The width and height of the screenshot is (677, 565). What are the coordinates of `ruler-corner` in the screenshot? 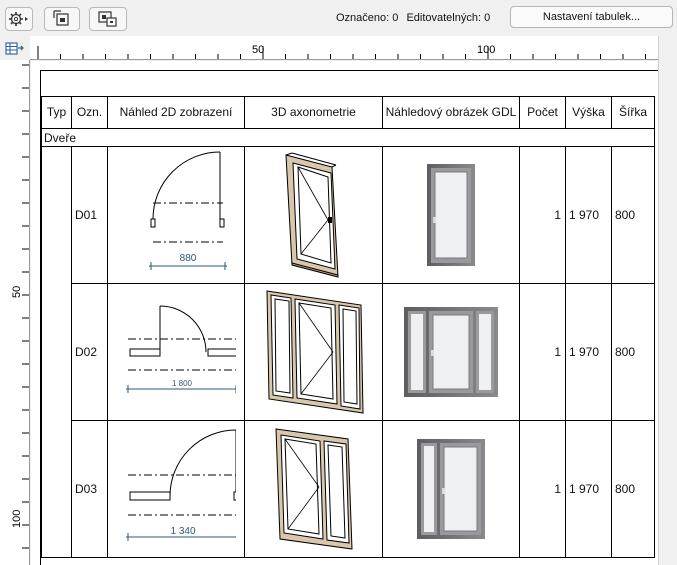 It's located at (15, 48).